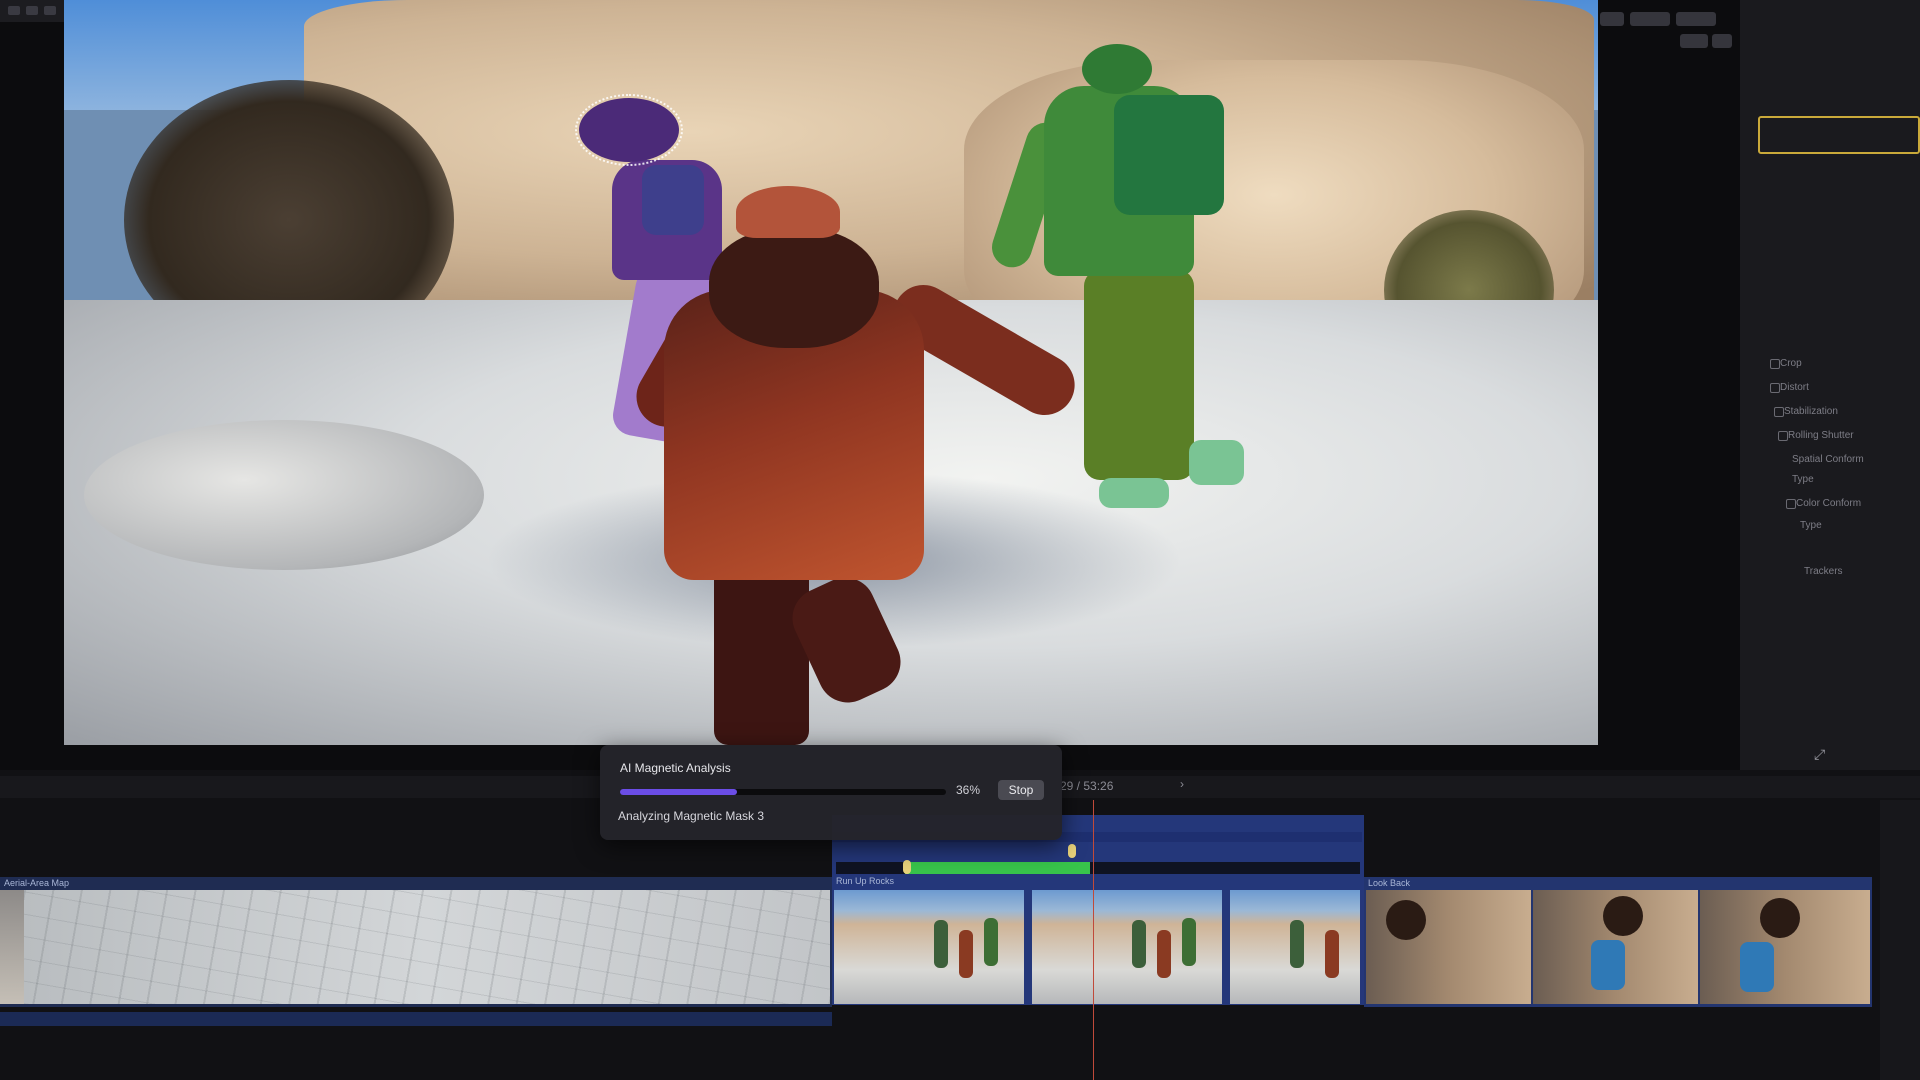  I want to click on progress-bar-fill, so click(679, 792).